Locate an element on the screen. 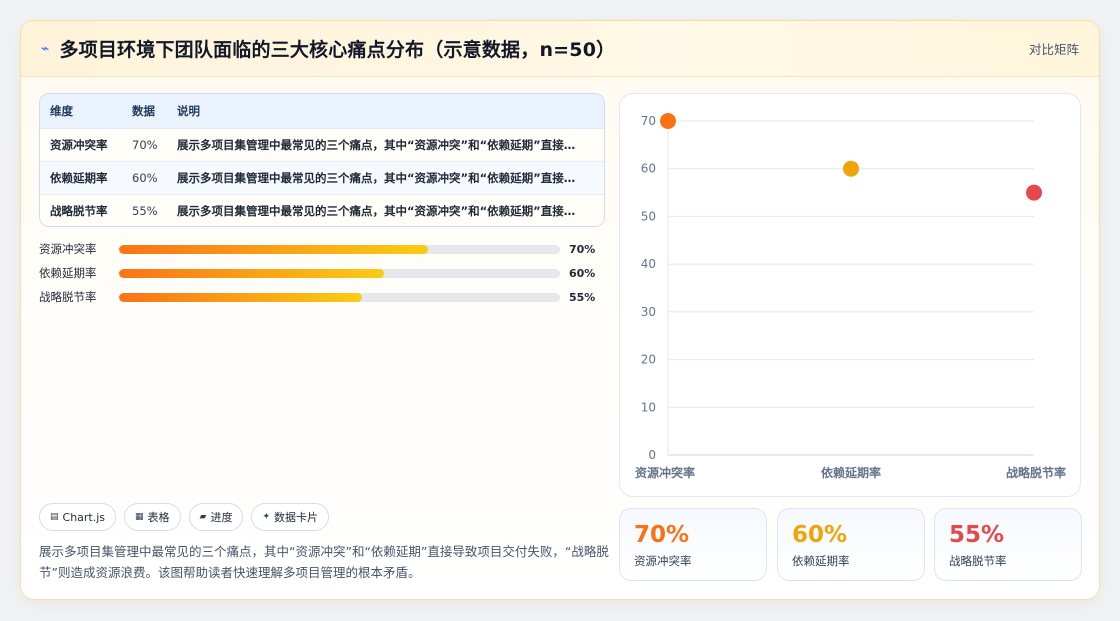 The image size is (1120, 621). progress-label: 资源冲突率 is located at coordinates (68, 249).